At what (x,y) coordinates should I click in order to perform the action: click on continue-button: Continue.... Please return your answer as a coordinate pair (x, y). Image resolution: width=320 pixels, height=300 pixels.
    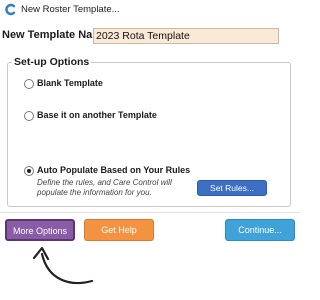
    Looking at the image, I should click on (260, 230).